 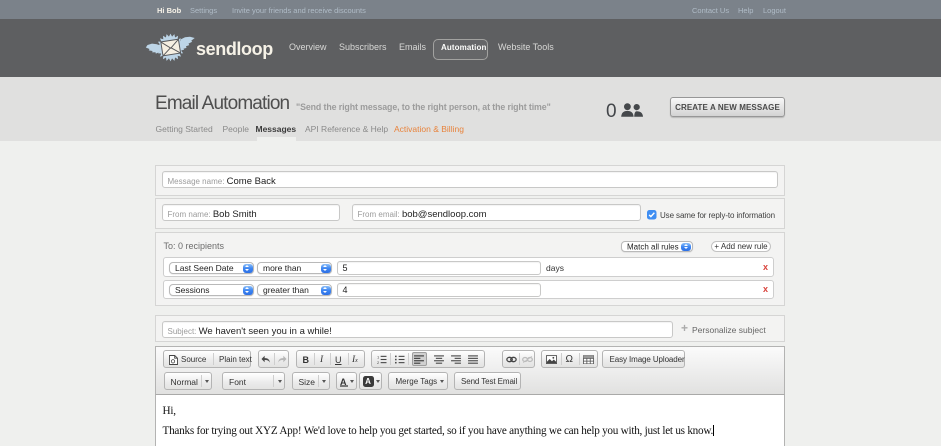 What do you see at coordinates (378, 357) in the screenshot?
I see `svg-text: 1` at bounding box center [378, 357].